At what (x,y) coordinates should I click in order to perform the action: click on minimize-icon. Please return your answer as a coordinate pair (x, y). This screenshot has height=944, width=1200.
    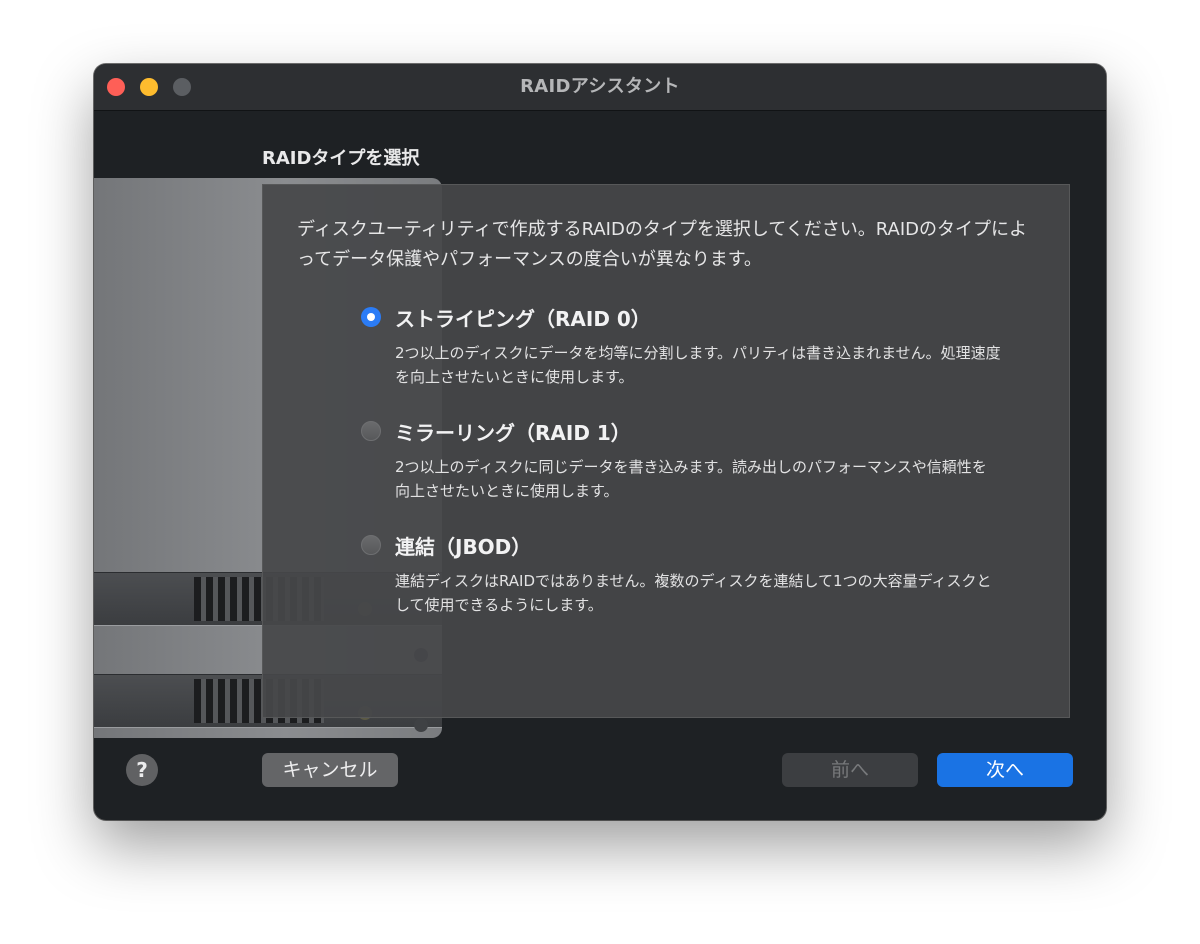
    Looking at the image, I should click on (149, 87).